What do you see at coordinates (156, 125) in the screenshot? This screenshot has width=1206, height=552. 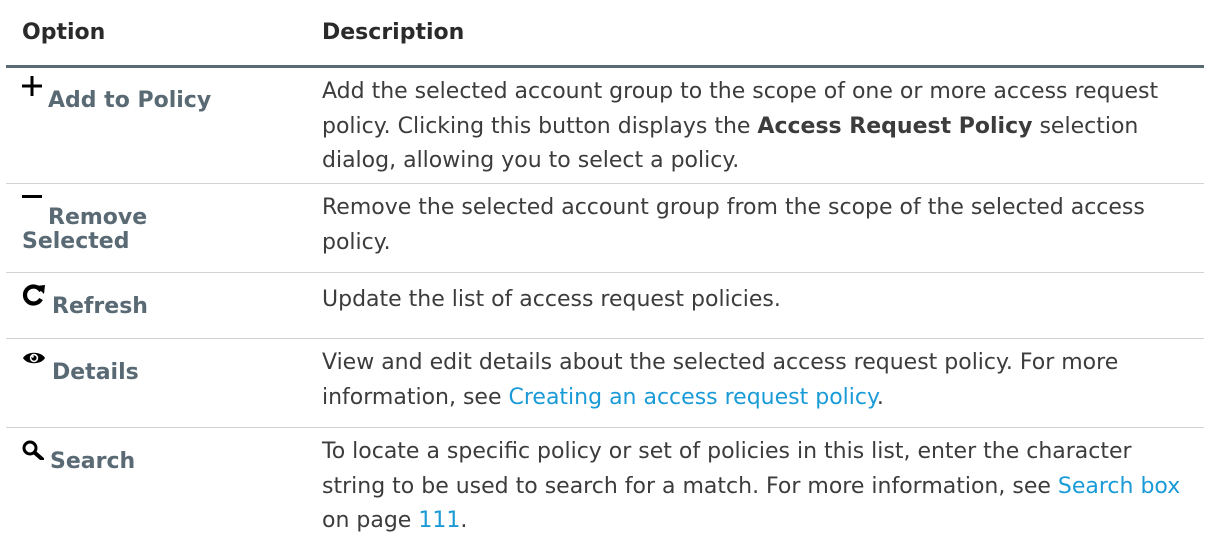 I see `option-cell: Add to Policy` at bounding box center [156, 125].